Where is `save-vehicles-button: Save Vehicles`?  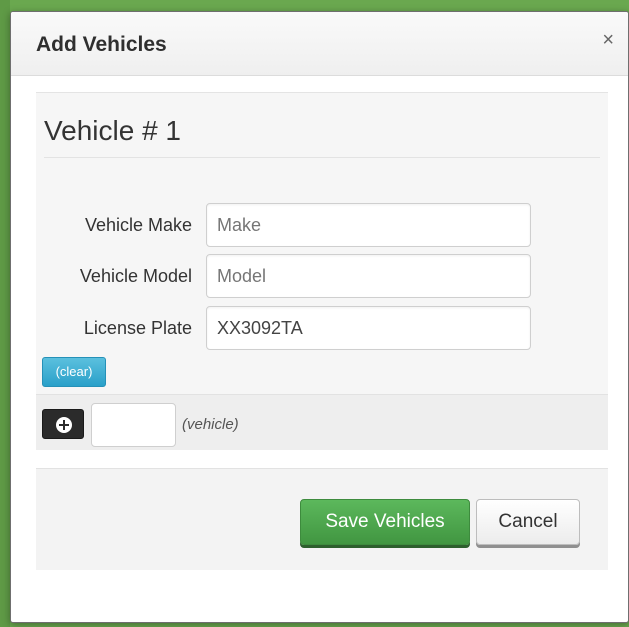
save-vehicles-button: Save Vehicles is located at coordinates (385, 522).